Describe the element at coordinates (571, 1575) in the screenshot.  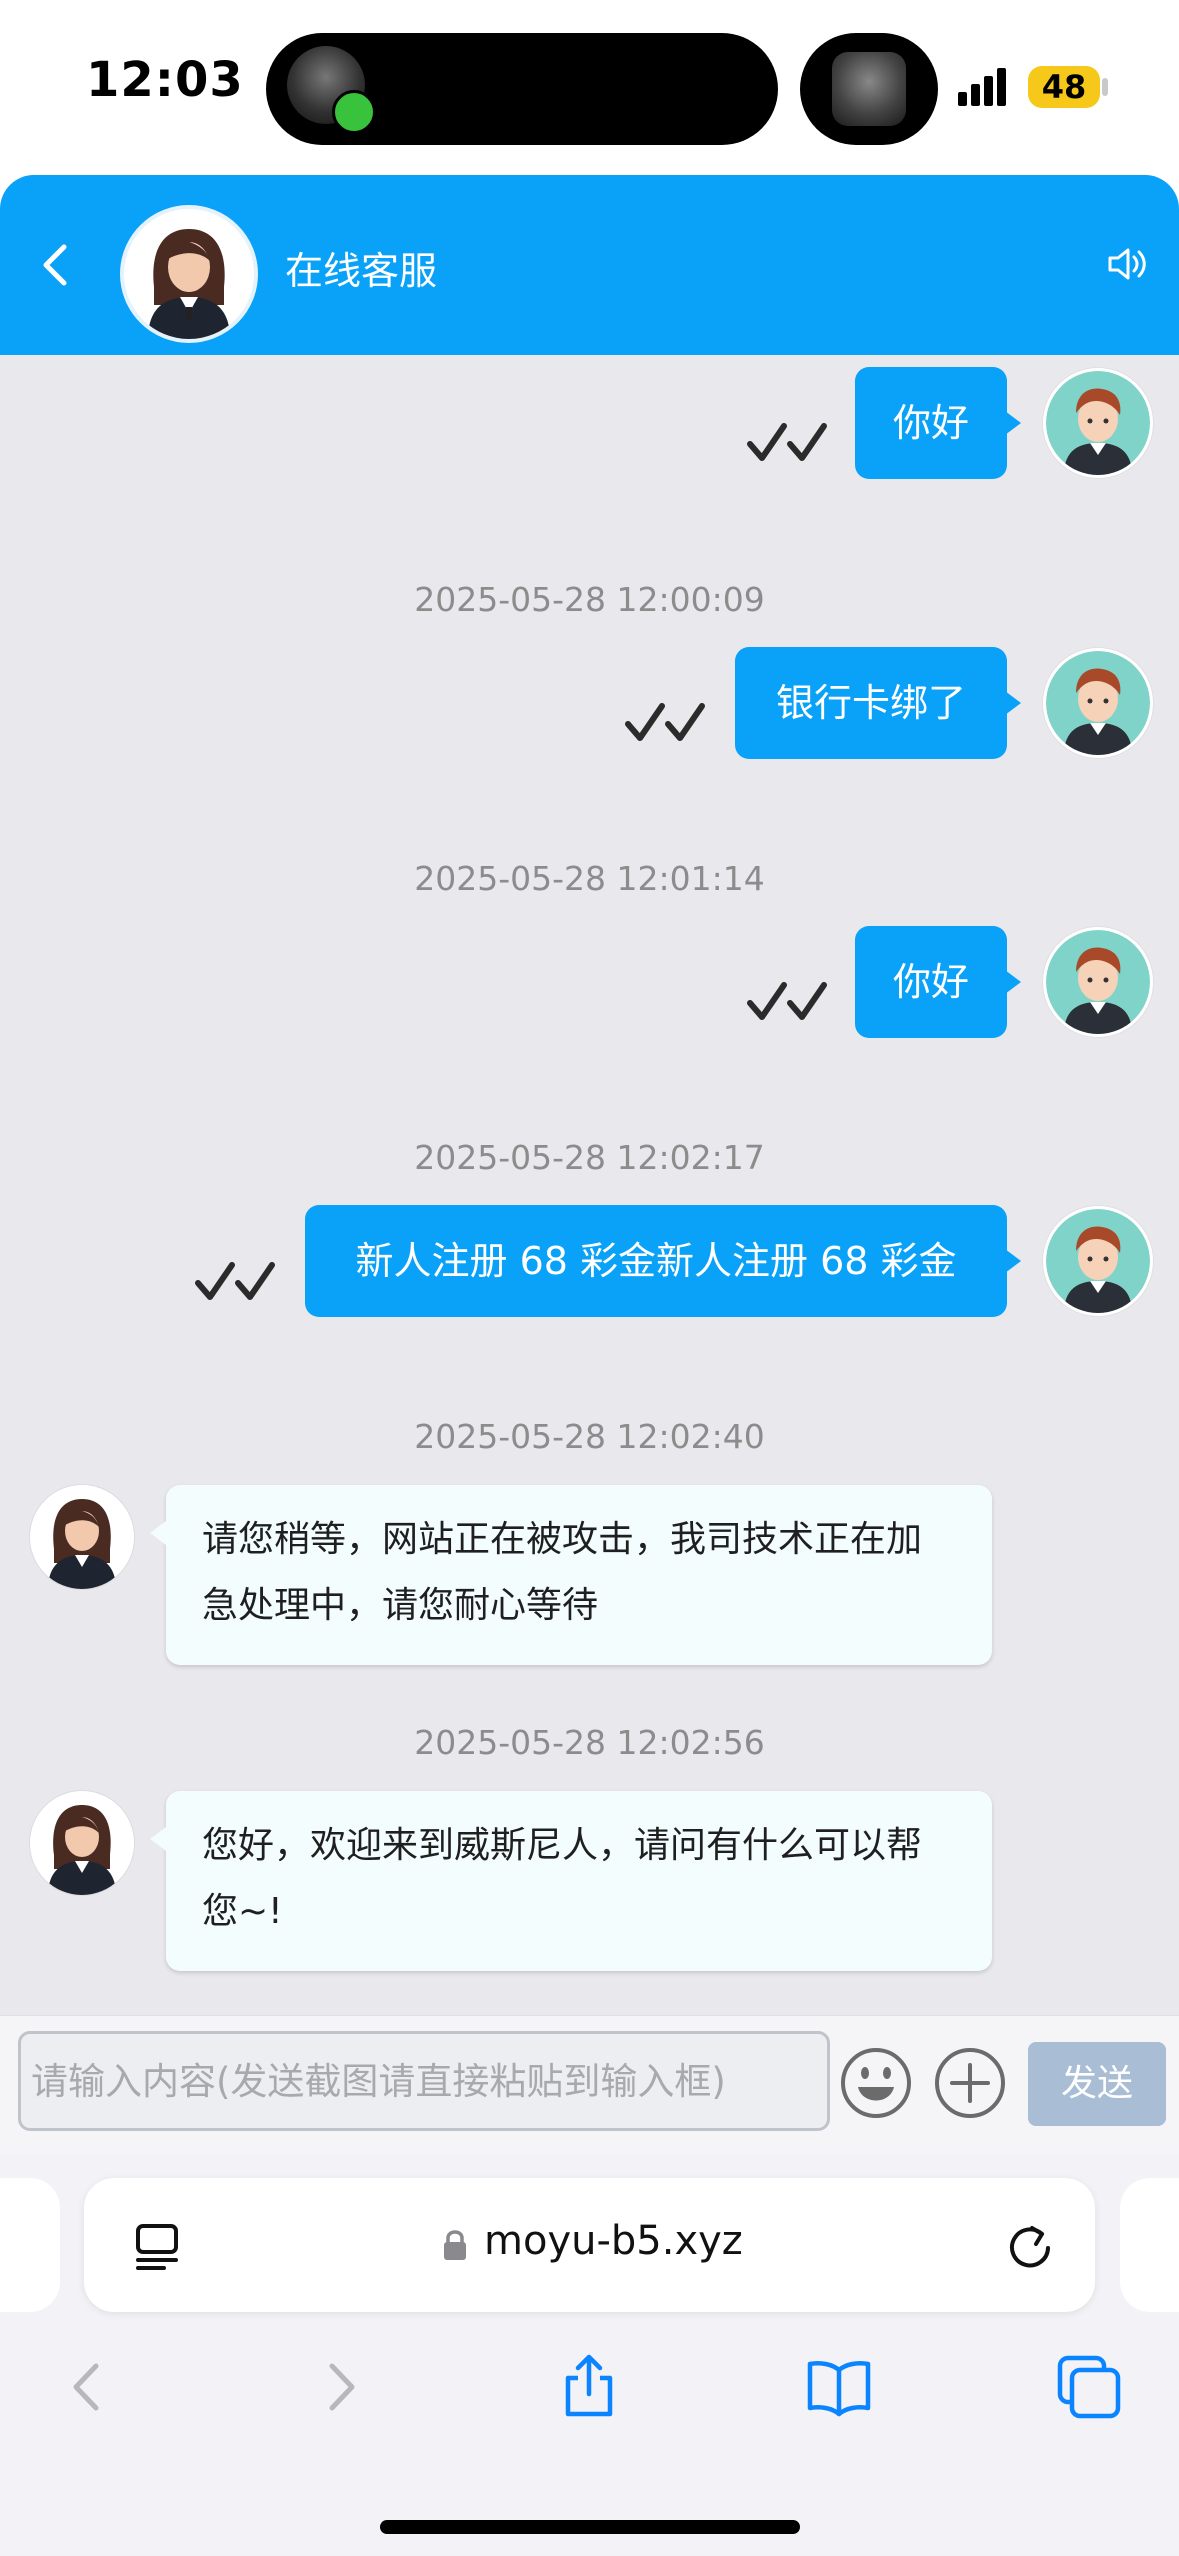
I see `agent-message-bubble: 请您稍等，网站正在被攻击，我司技术正在加急处理中，请您耐心等待` at that location.